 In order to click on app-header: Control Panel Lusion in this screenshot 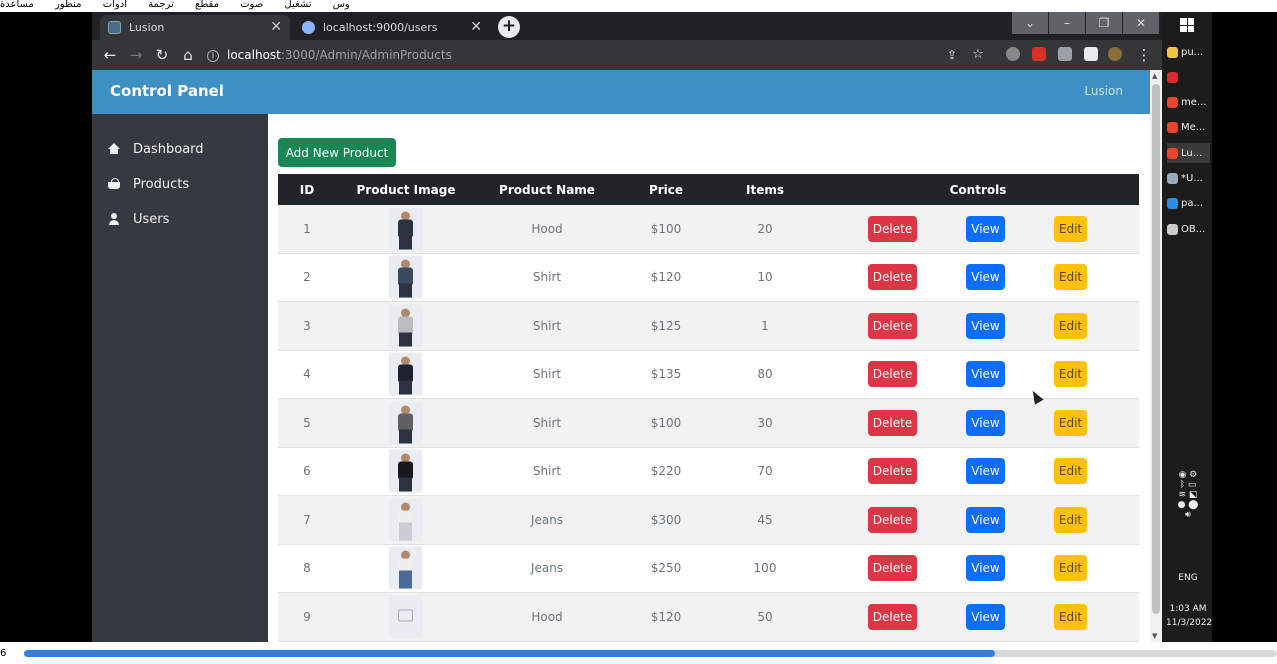, I will do `click(621, 92)`.